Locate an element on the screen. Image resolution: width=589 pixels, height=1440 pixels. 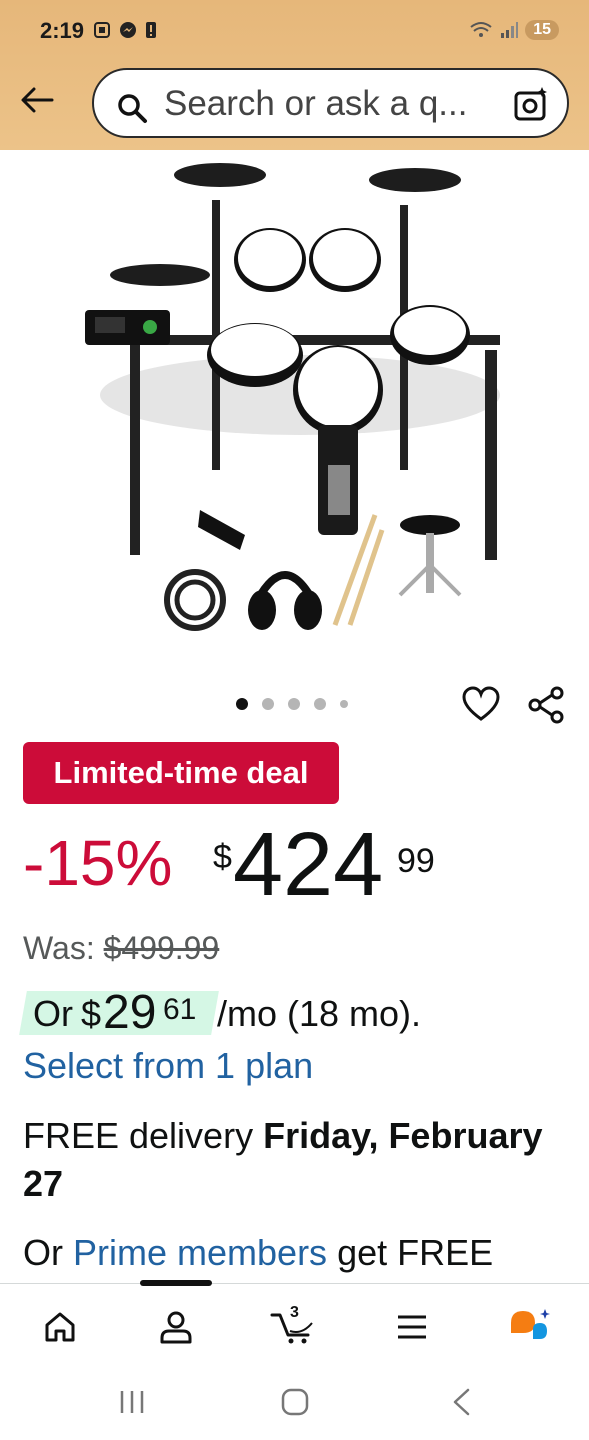
cart-count: 3 is located at coordinates (294, 1312).